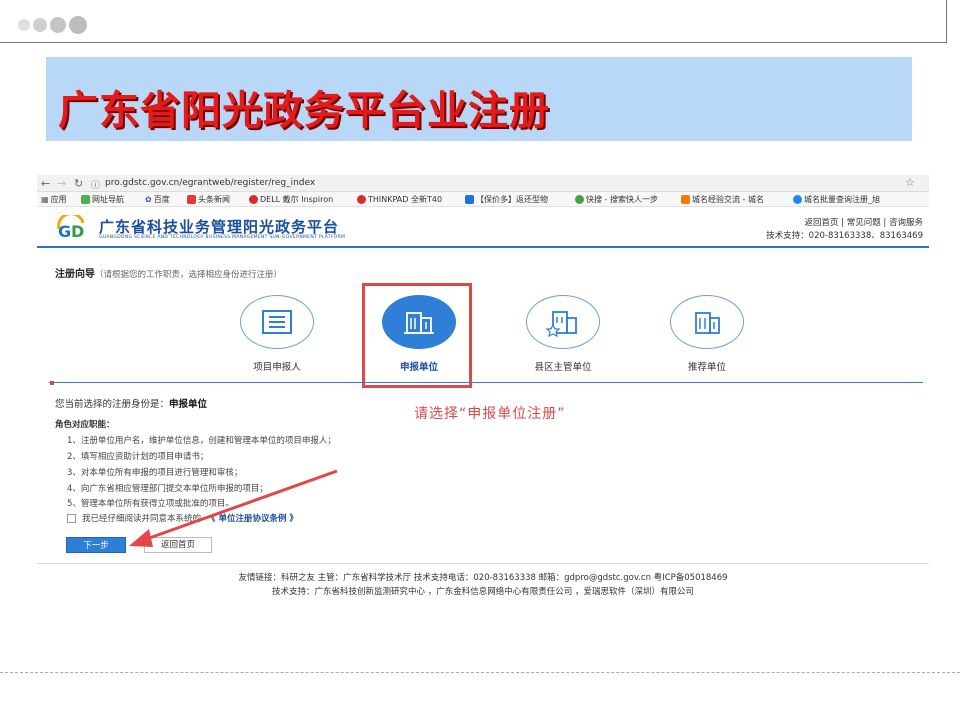 The width and height of the screenshot is (960, 720). I want to click on option-label: 县区主管单位, so click(563, 367).